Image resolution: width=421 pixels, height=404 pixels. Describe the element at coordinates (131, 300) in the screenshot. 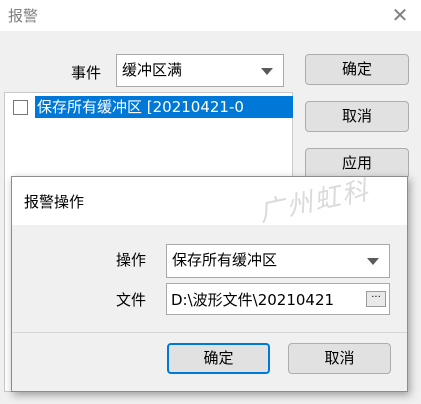

I see `file-label: 文件` at that location.